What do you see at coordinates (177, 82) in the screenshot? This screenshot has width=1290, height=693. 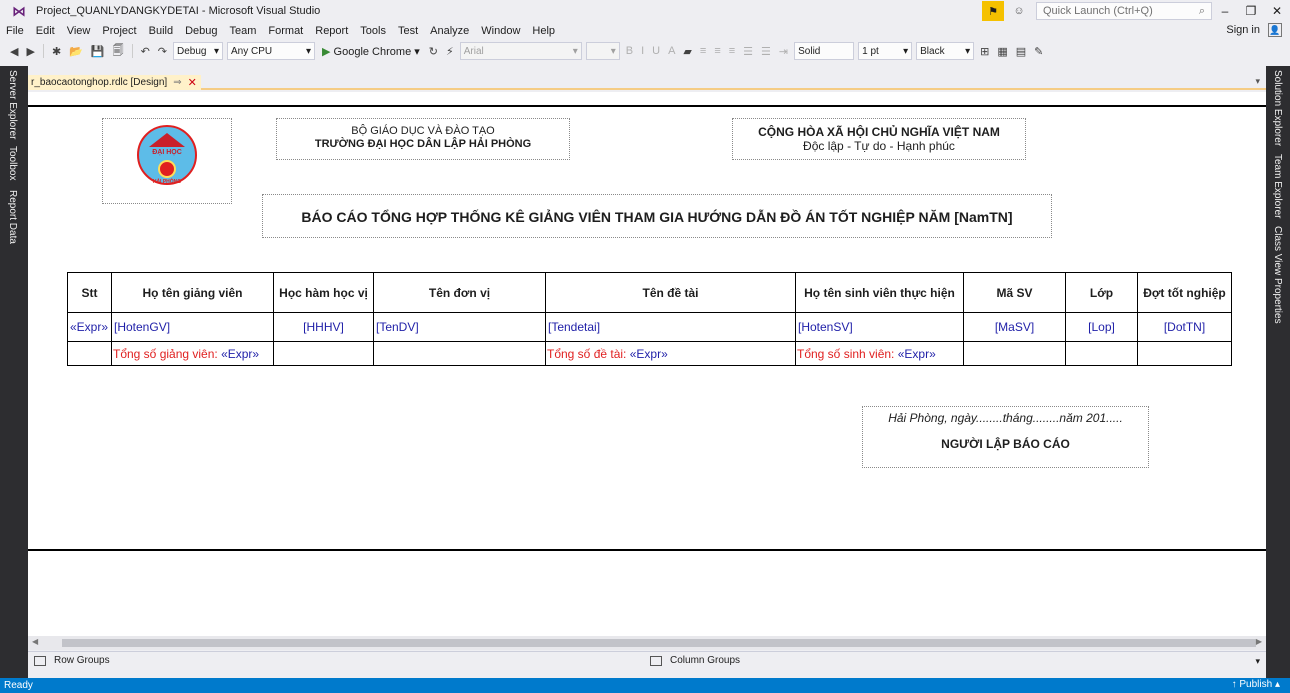 I see `pin-tab-icon: ⇒` at bounding box center [177, 82].